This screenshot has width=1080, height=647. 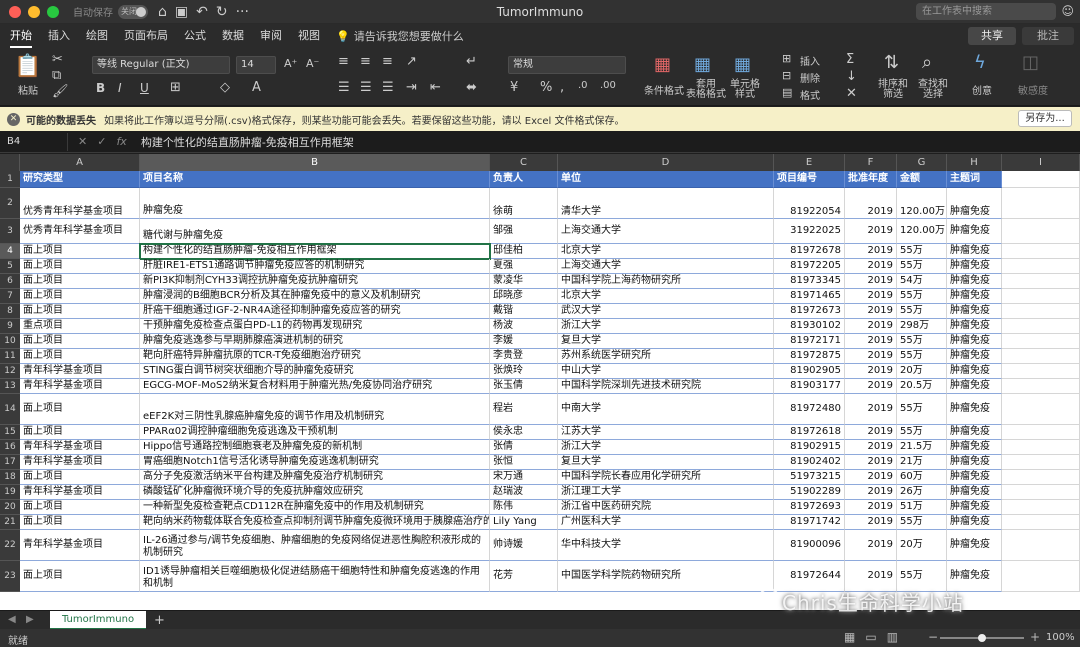 What do you see at coordinates (922, 492) in the screenshot?
I see `cell-G19: 26万` at bounding box center [922, 492].